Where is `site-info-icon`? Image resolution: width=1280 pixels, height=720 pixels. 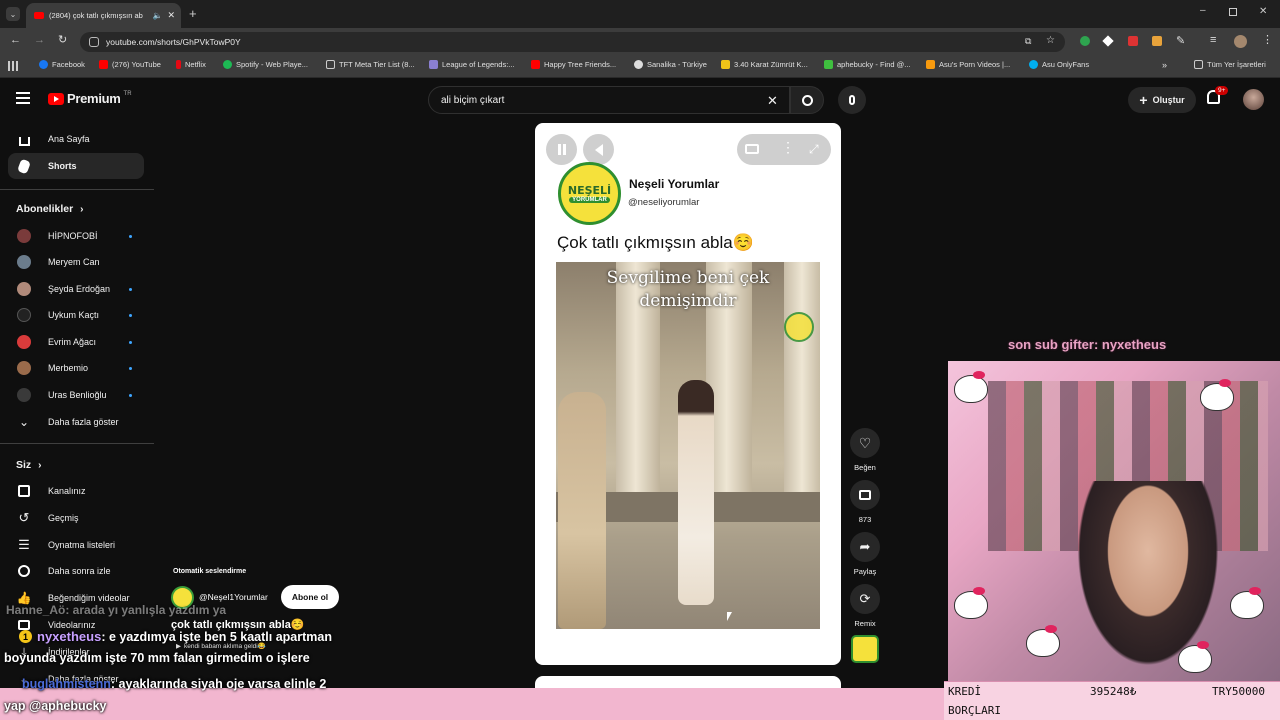 site-info-icon is located at coordinates (94, 42).